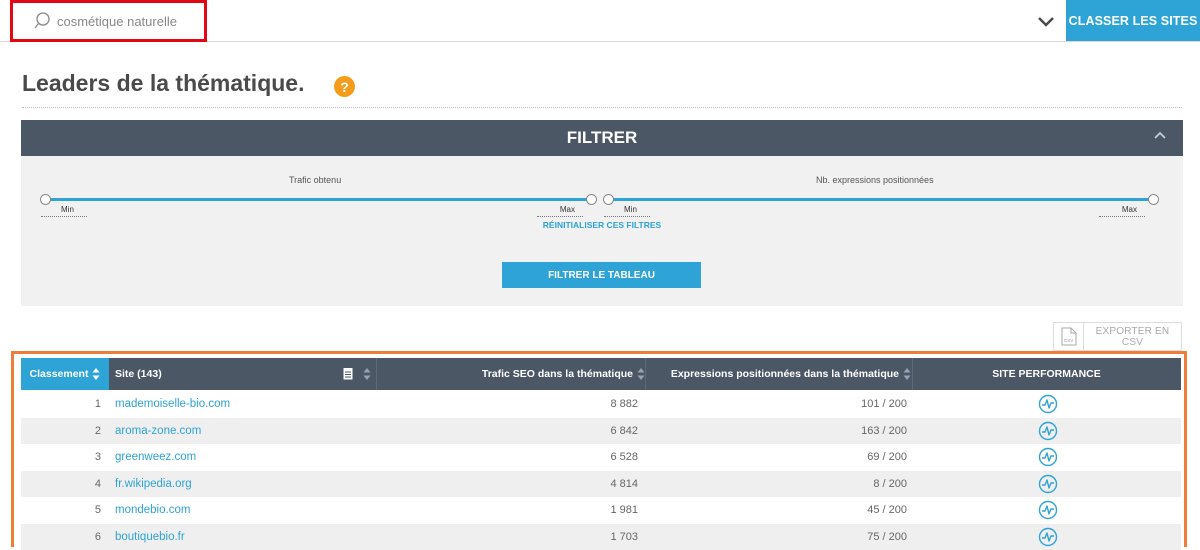 This screenshot has width=1200, height=550. What do you see at coordinates (784, 431) in the screenshot?
I see `expressions-cell: 163 / 200` at bounding box center [784, 431].